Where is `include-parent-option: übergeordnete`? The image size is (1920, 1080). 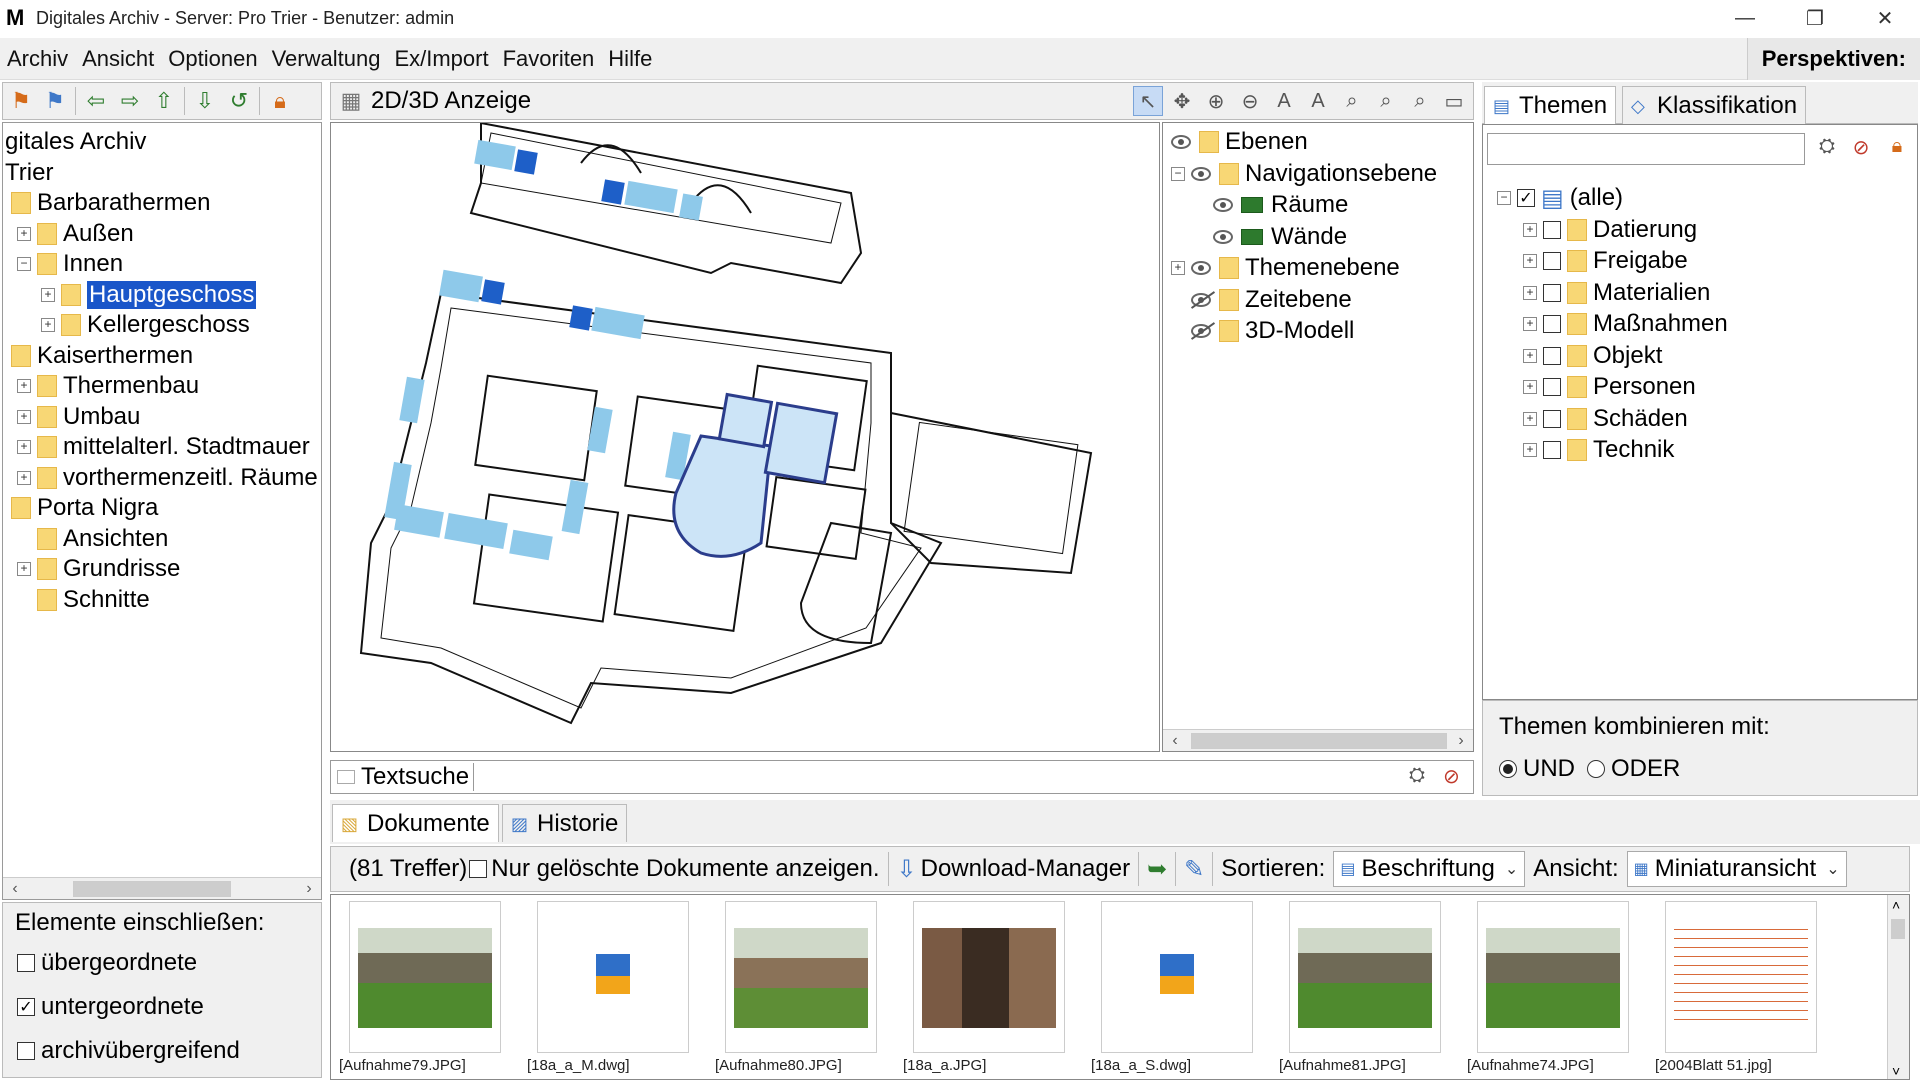
include-parent-option: übergeordnete is located at coordinates (107, 963).